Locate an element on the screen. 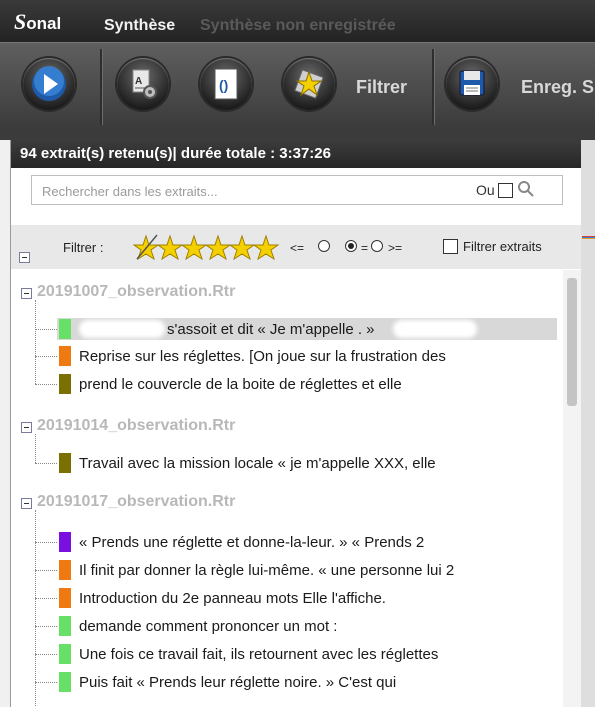 The width and height of the screenshot is (595, 707). eq-radio is located at coordinates (351, 246).